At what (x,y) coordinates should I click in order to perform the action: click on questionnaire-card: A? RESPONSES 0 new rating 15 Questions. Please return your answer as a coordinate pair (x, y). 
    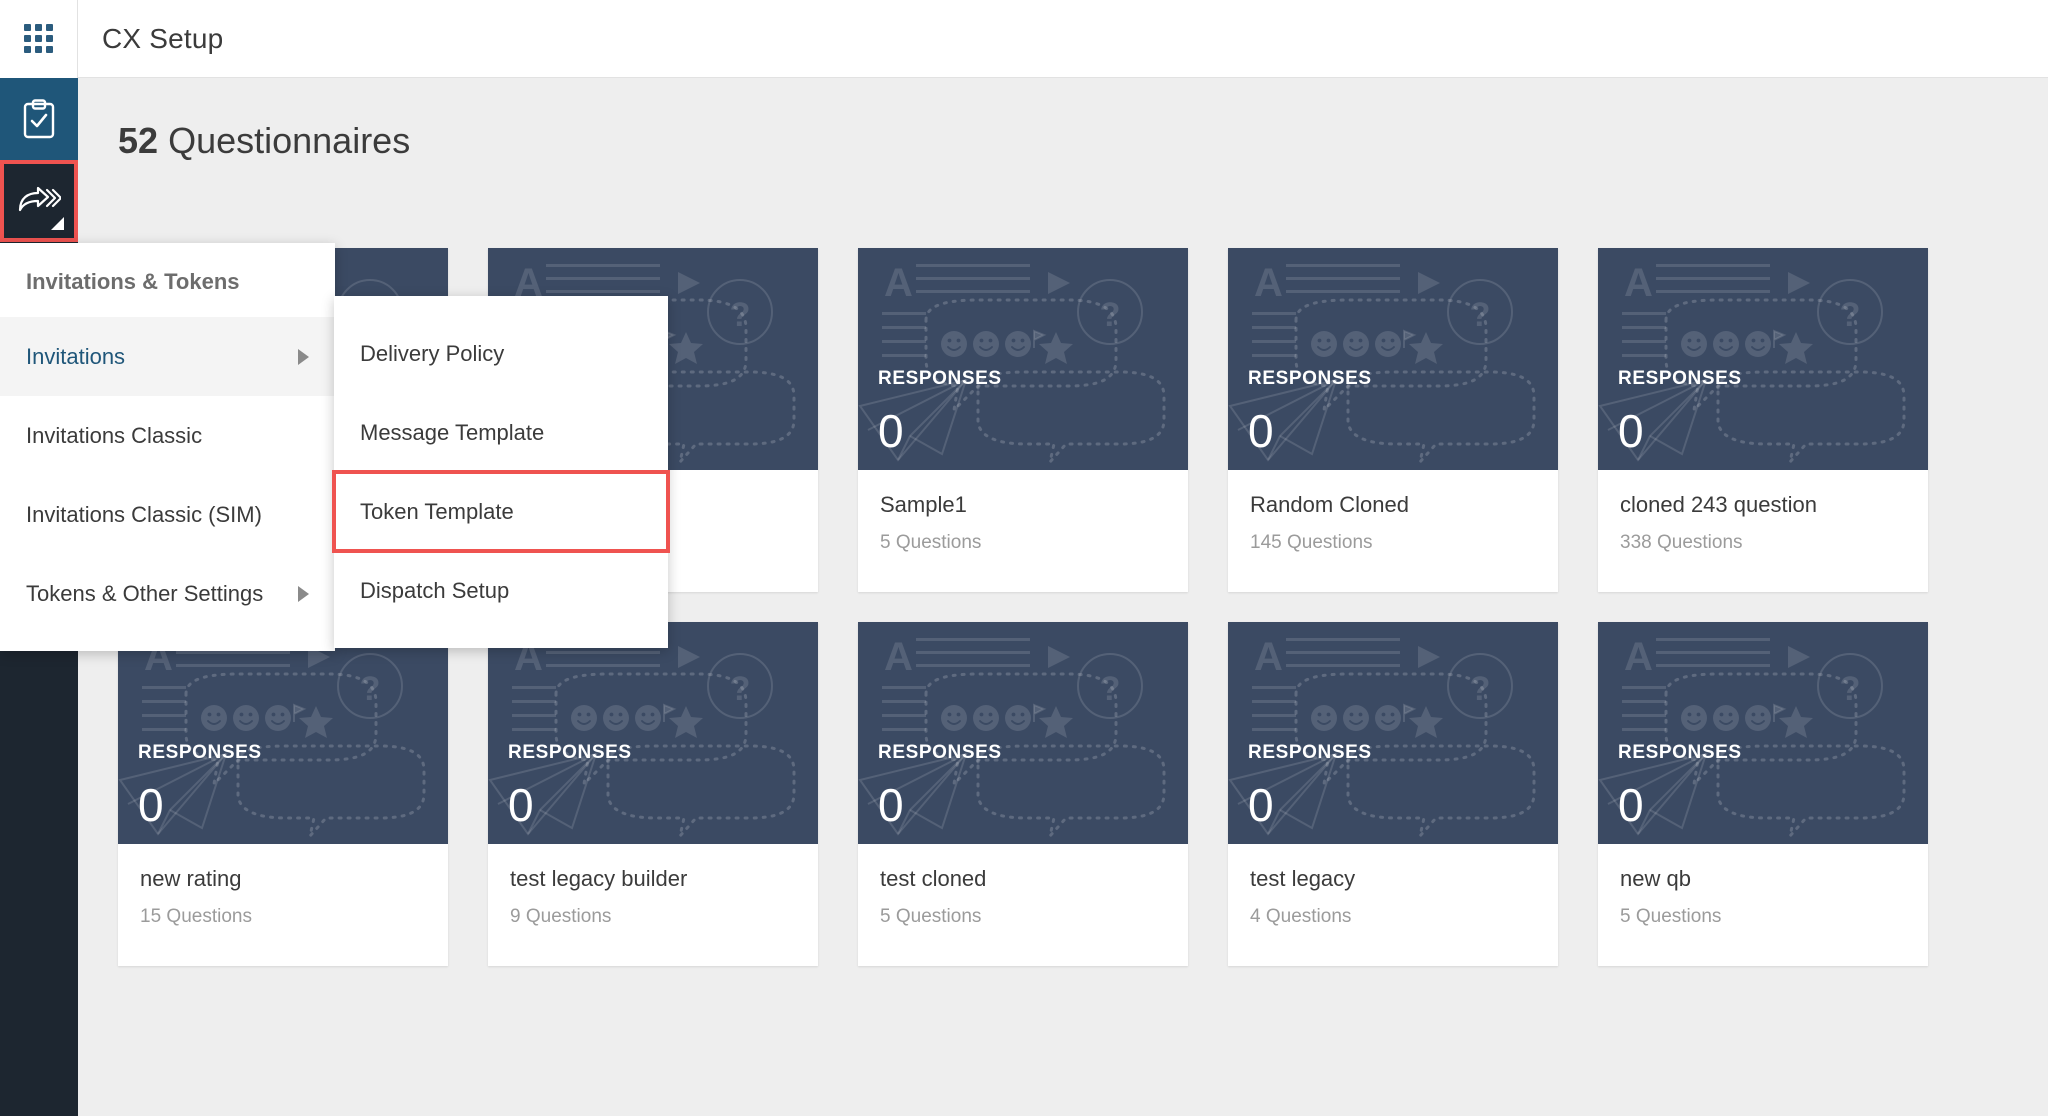
    Looking at the image, I should click on (283, 794).